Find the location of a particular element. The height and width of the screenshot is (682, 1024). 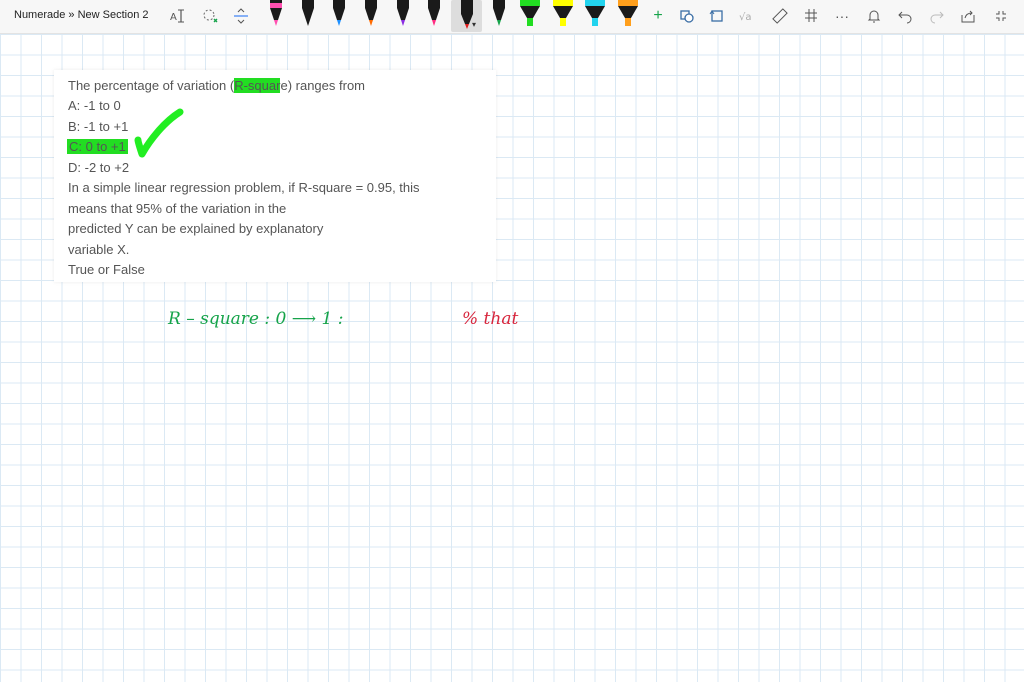

highlighted-r-square: R-squar is located at coordinates (257, 85).